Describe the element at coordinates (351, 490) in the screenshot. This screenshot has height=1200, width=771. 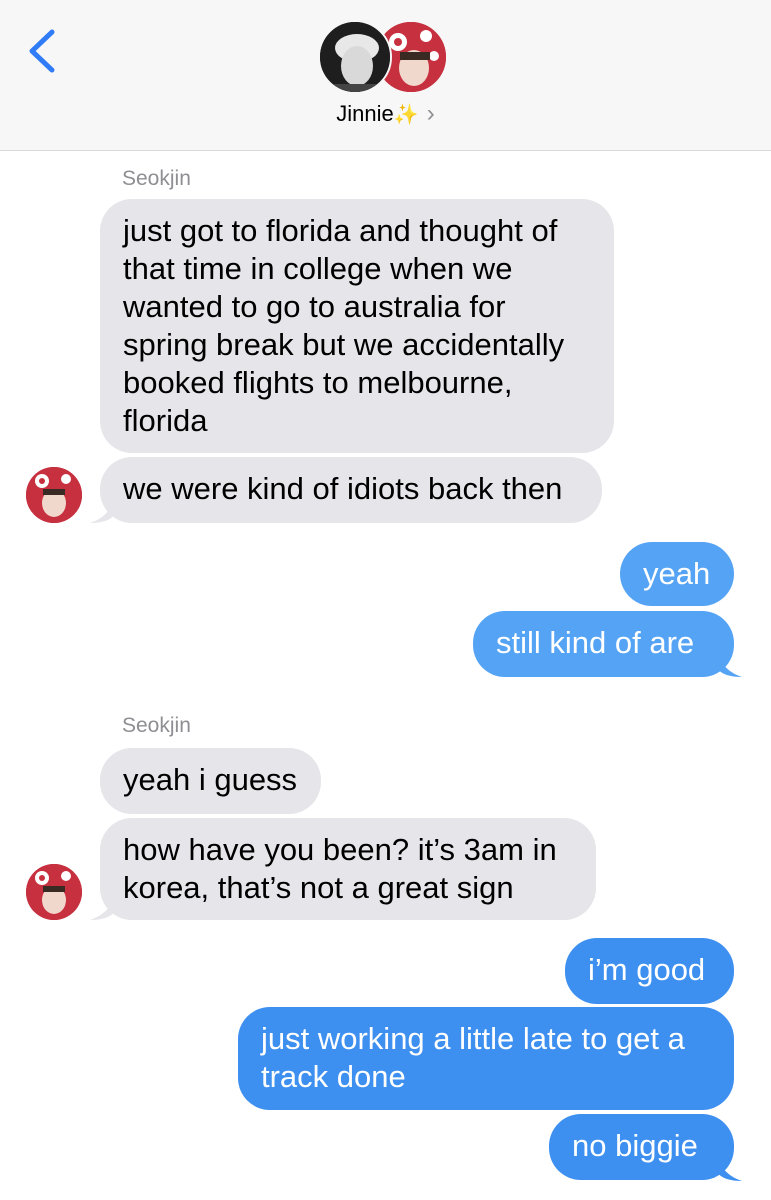
I see `message-bubble-incoming: we were kind of idiots back then` at that location.